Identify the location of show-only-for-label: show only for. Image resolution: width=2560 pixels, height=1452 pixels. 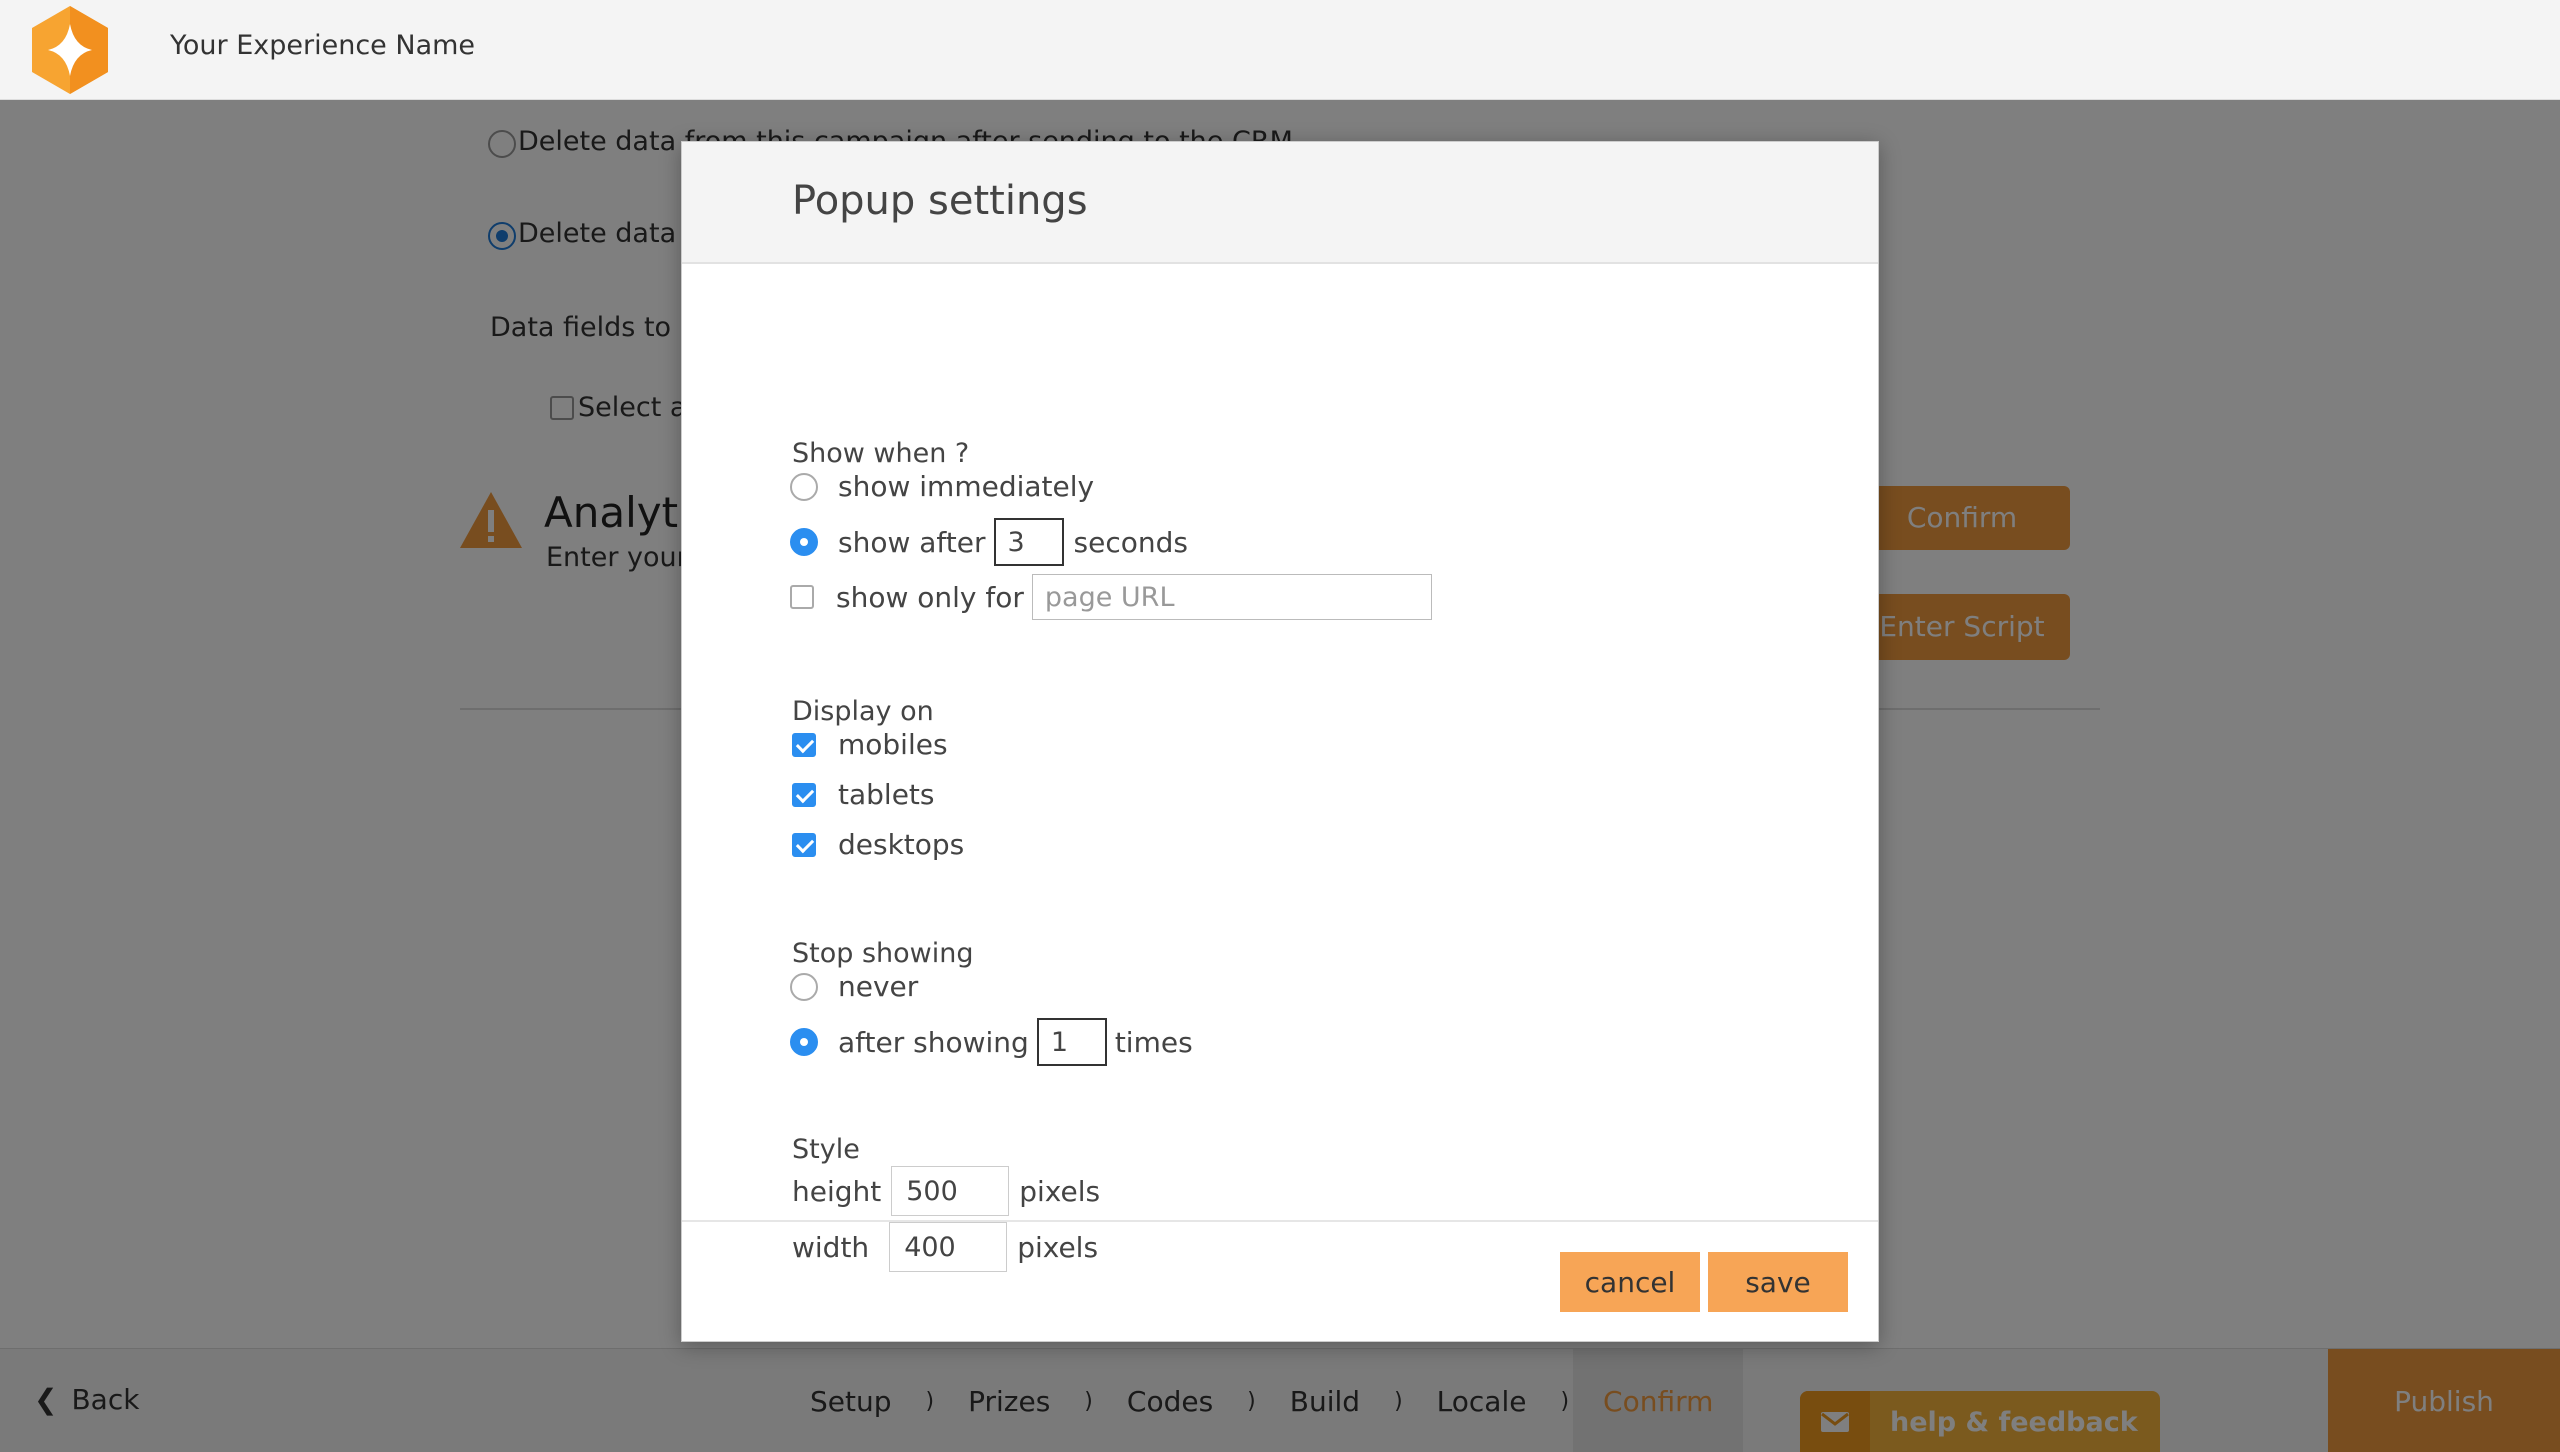
(930, 597).